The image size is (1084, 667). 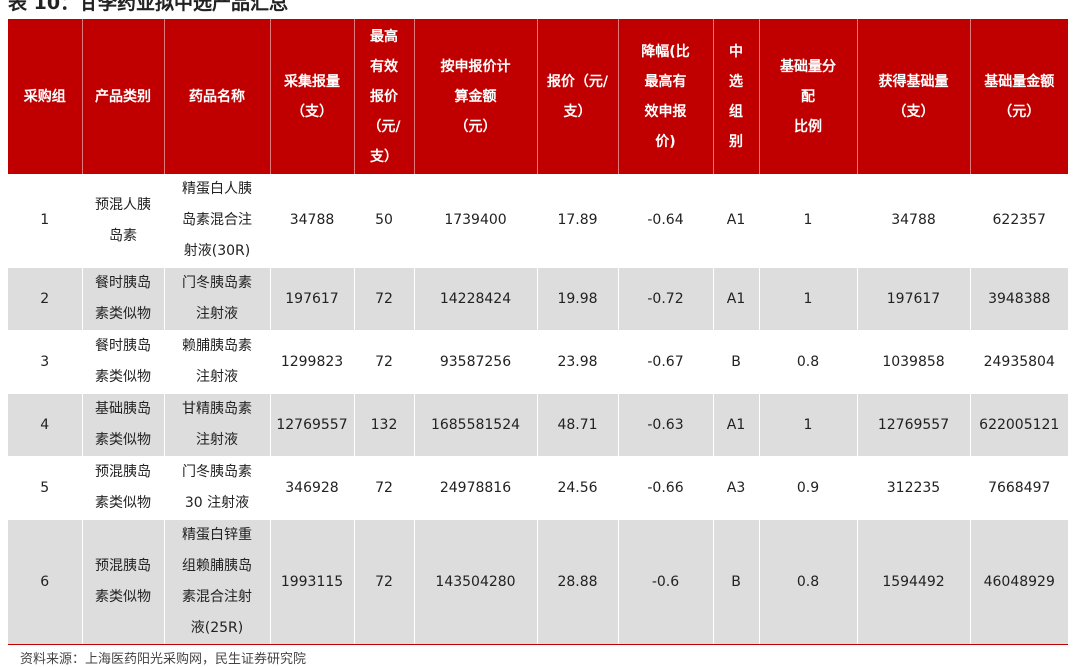 I want to click on cell-drug-name: 赖脯胰岛素 注射液, so click(x=217, y=362).